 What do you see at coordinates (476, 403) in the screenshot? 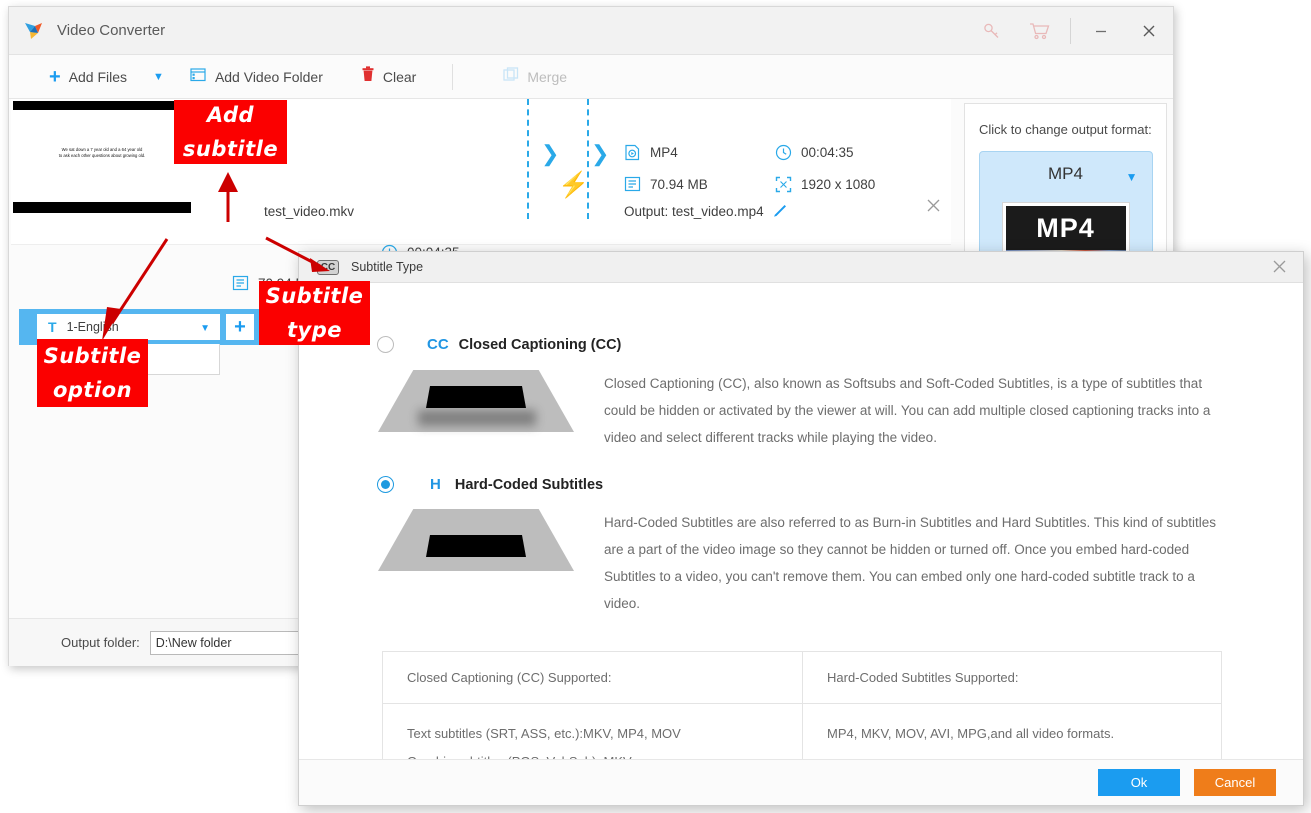
I see `cc-illustration` at bounding box center [476, 403].